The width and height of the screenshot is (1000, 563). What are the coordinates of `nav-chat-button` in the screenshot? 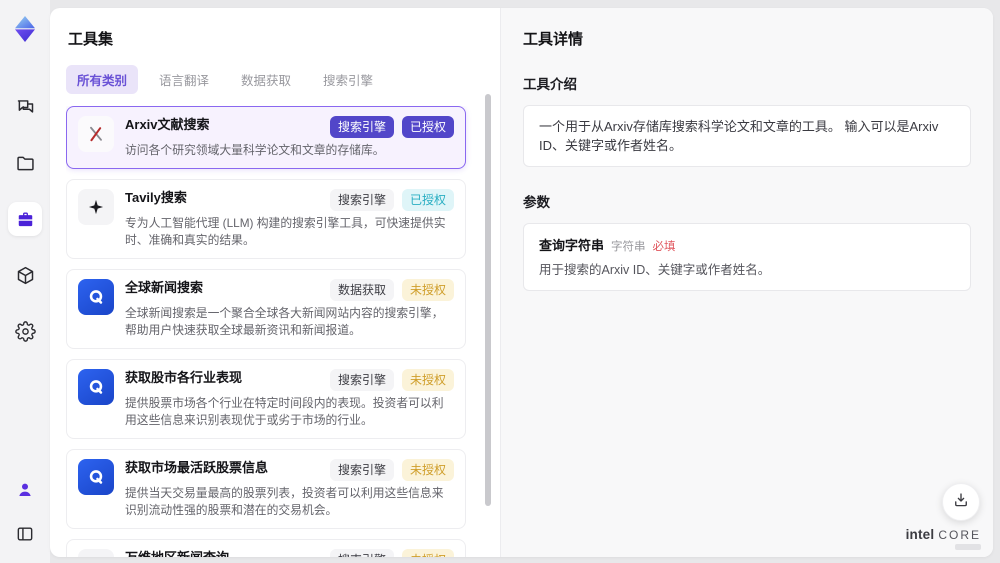 It's located at (25, 107).